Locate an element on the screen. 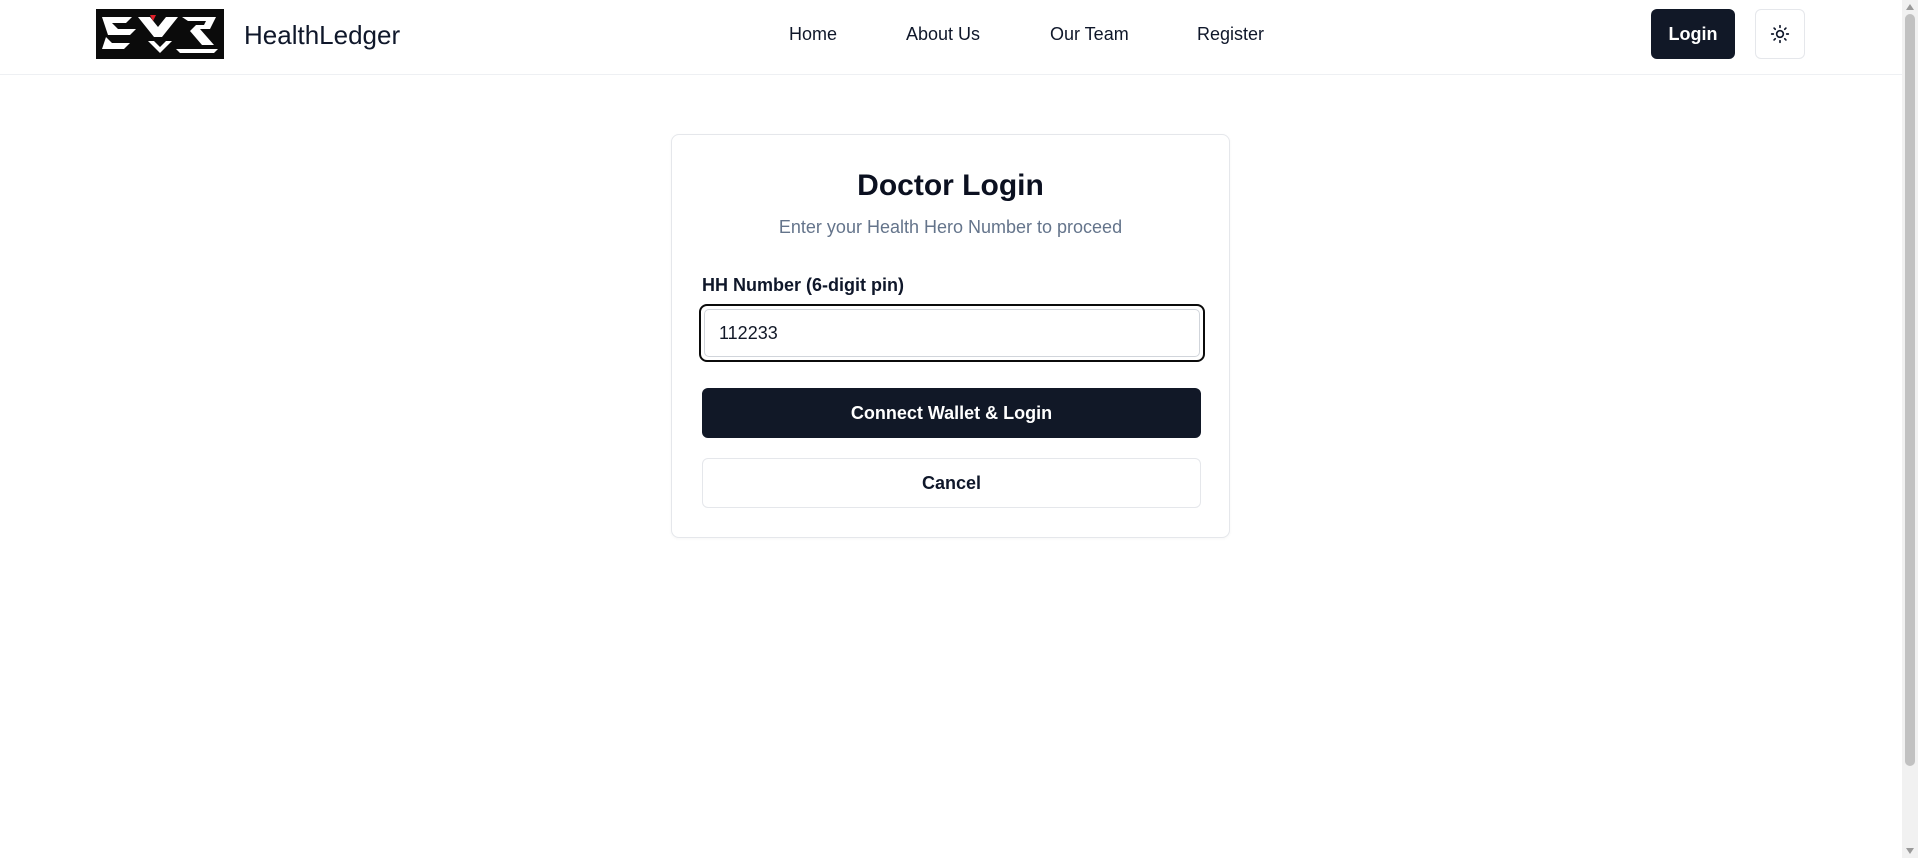 Image resolution: width=1918 pixels, height=858 pixels. hh-number-field-focus-ring is located at coordinates (952, 333).